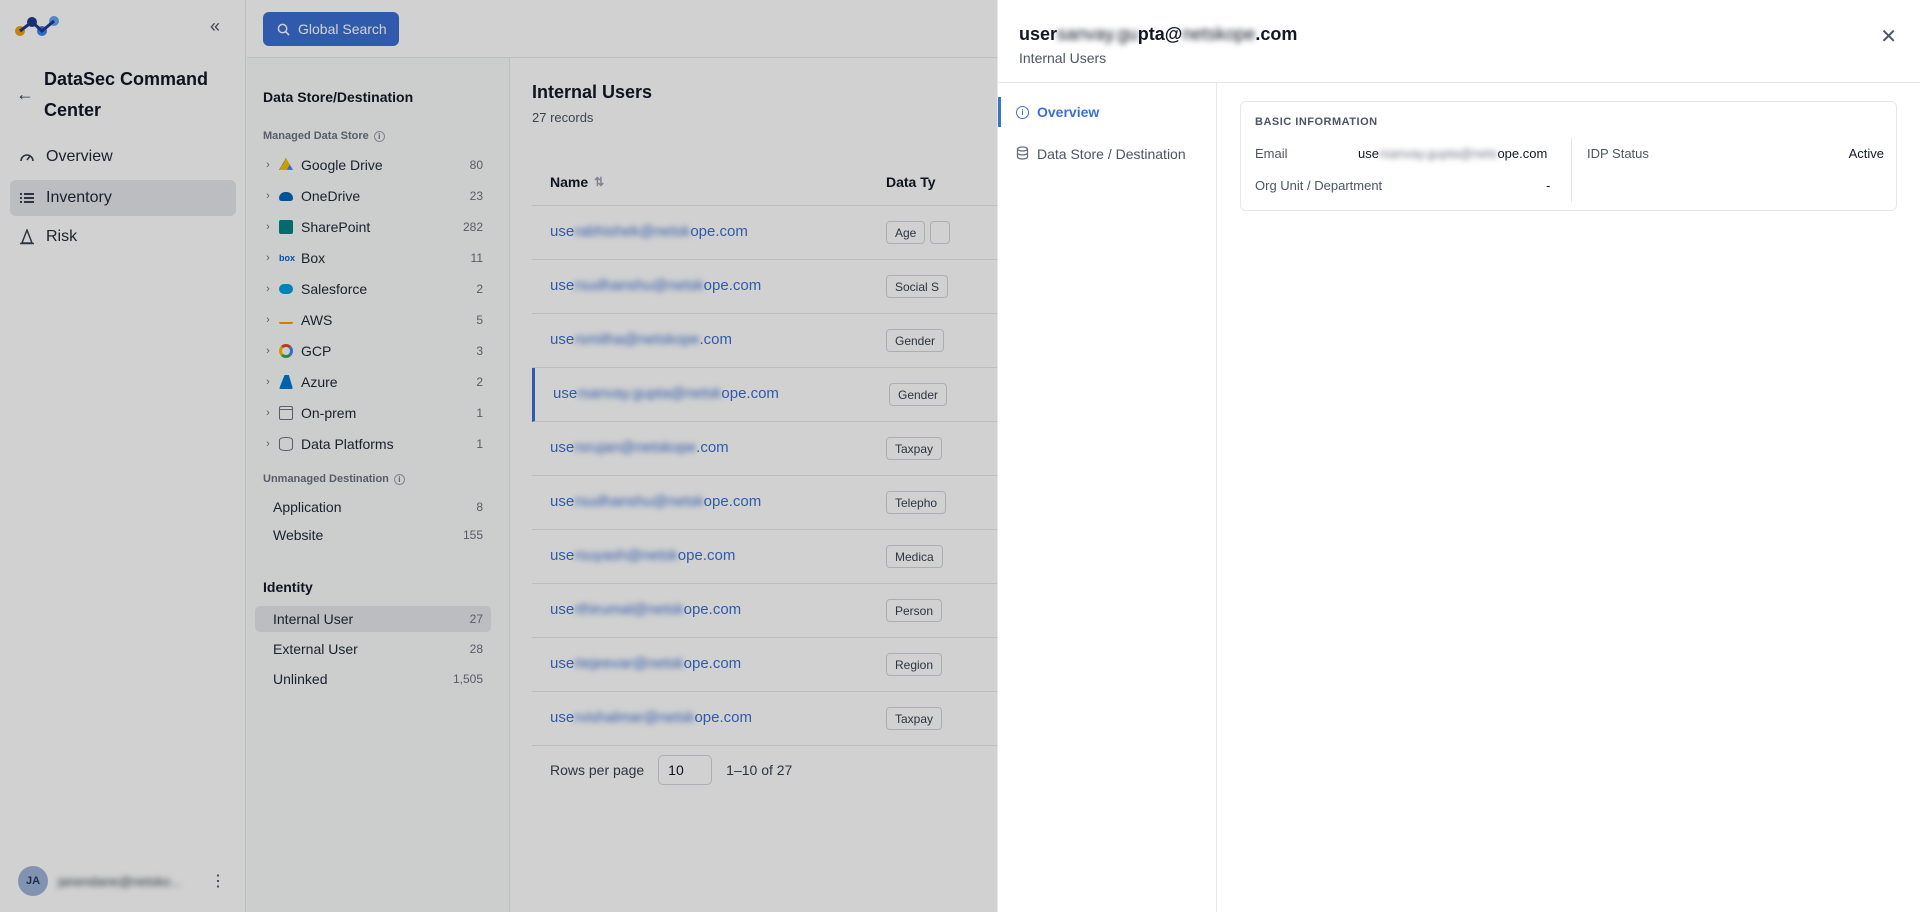 Image resolution: width=1920 pixels, height=912 pixels. What do you see at coordinates (1111, 154) in the screenshot?
I see `tab-label: Data Store / Destination` at bounding box center [1111, 154].